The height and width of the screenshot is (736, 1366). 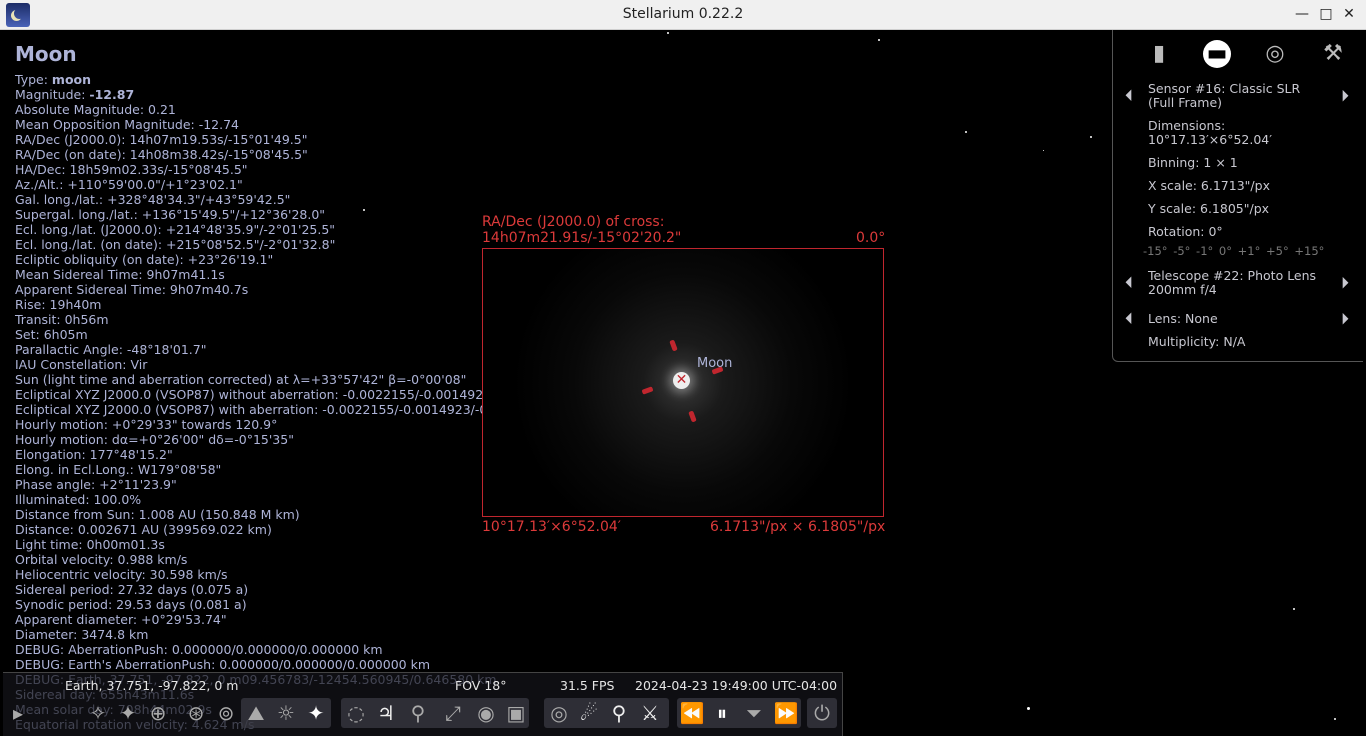 What do you see at coordinates (50, 94) in the screenshot?
I see `info-line-label: Magnitude:` at bounding box center [50, 94].